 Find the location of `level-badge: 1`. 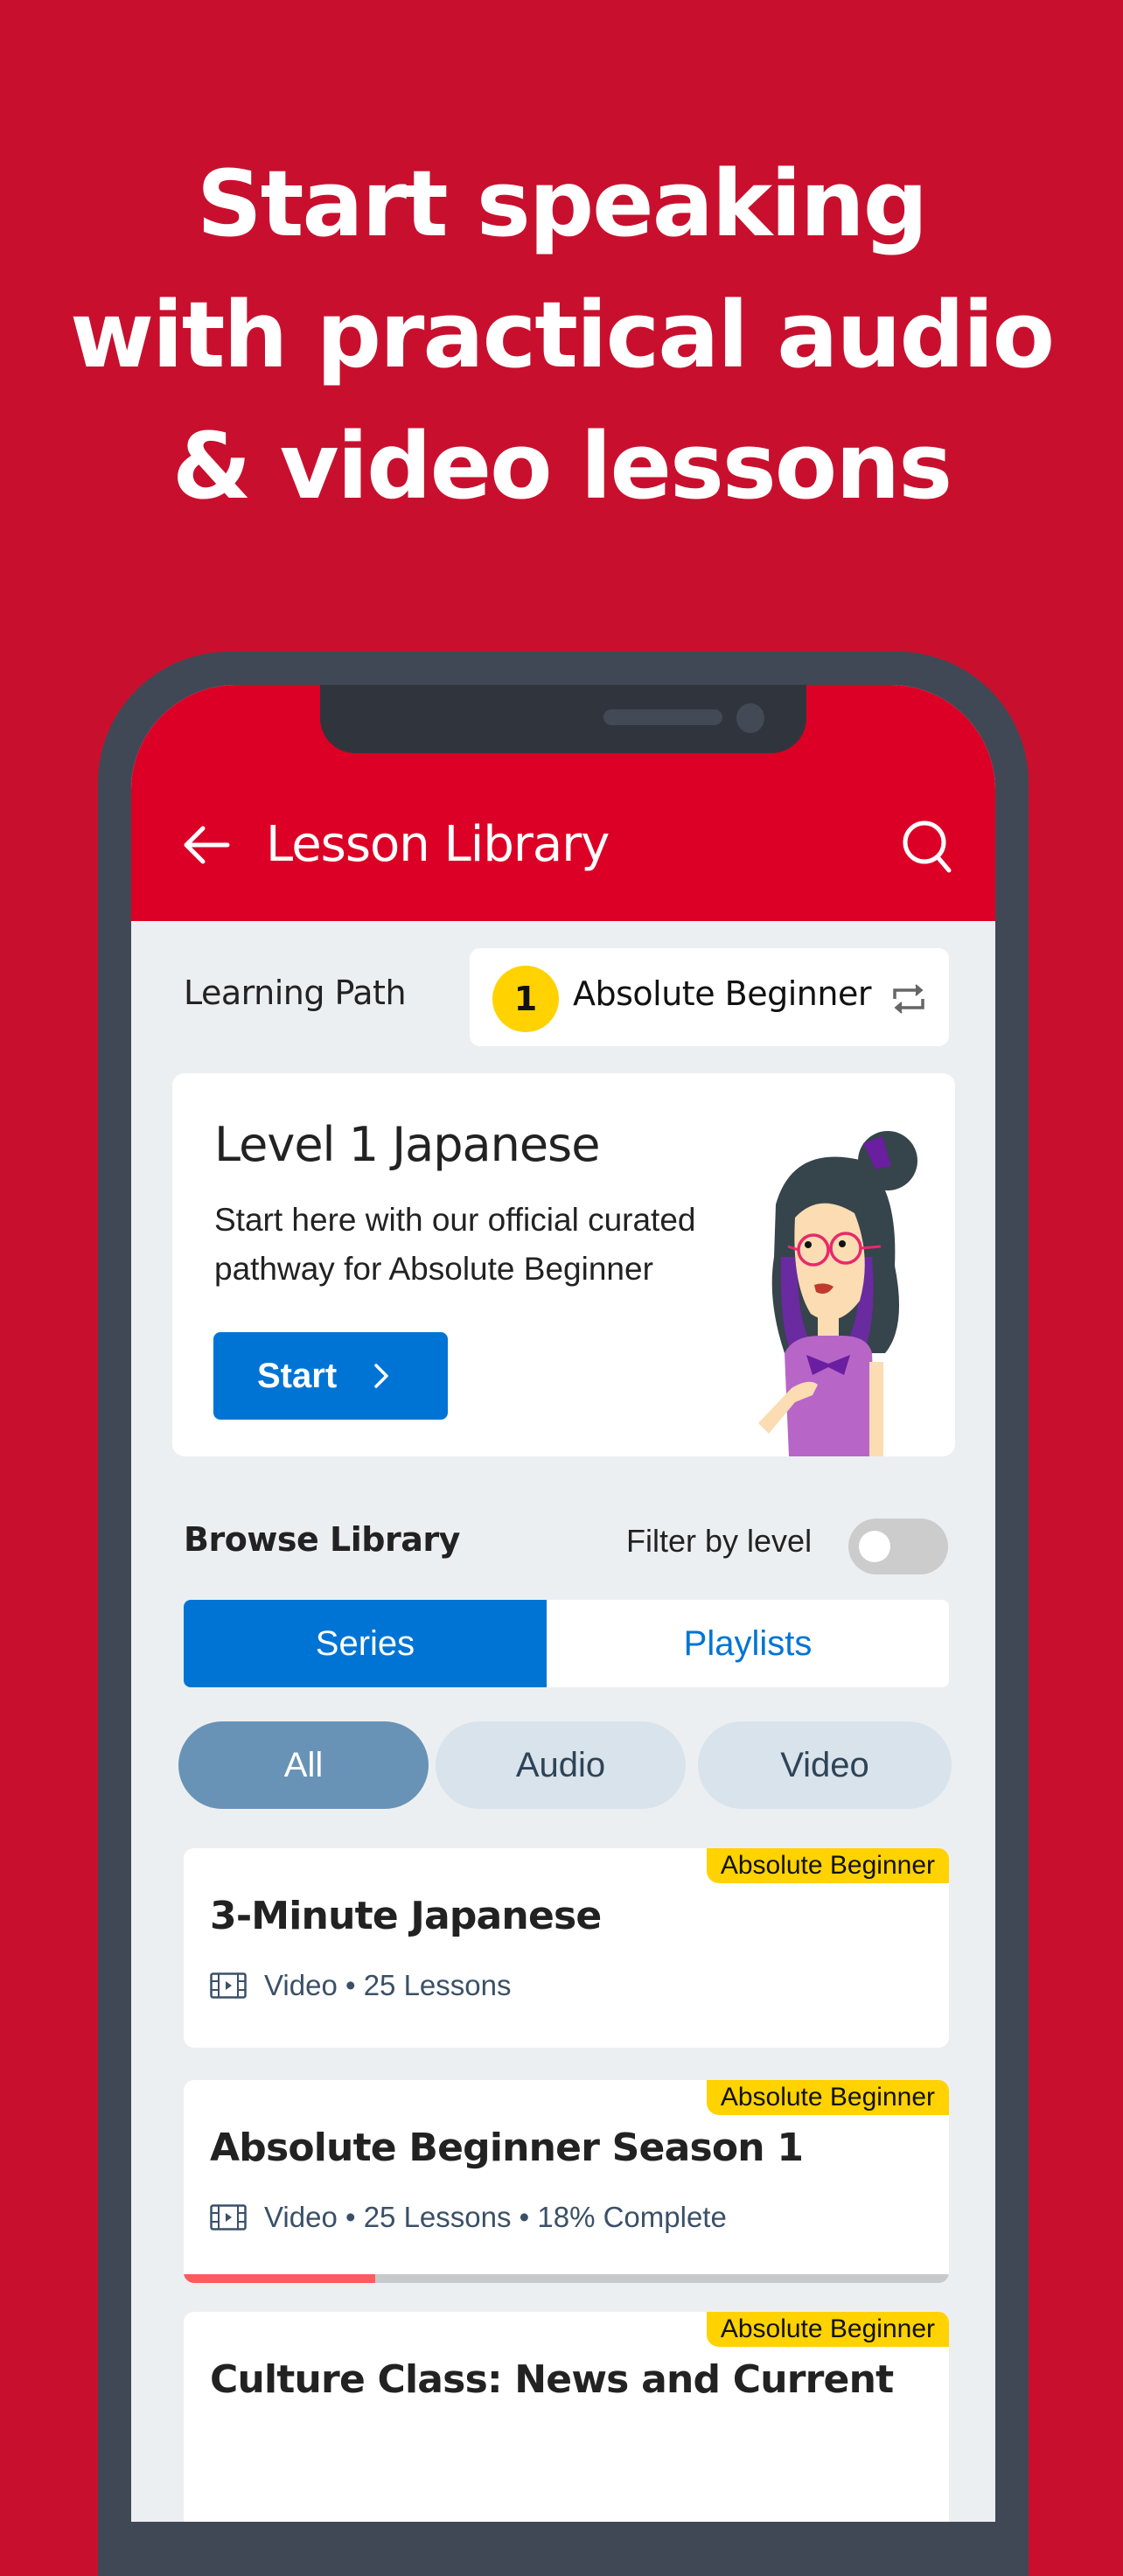

level-badge: 1 is located at coordinates (525, 999).